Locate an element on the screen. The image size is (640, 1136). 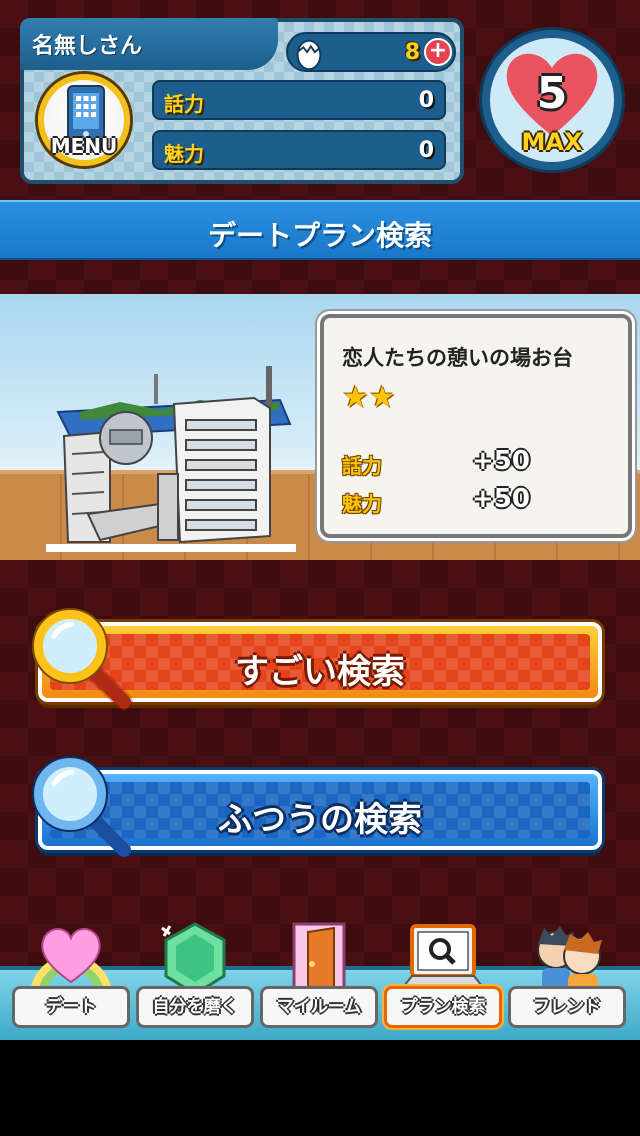
bonus-label: 話力 is located at coordinates (362, 466).